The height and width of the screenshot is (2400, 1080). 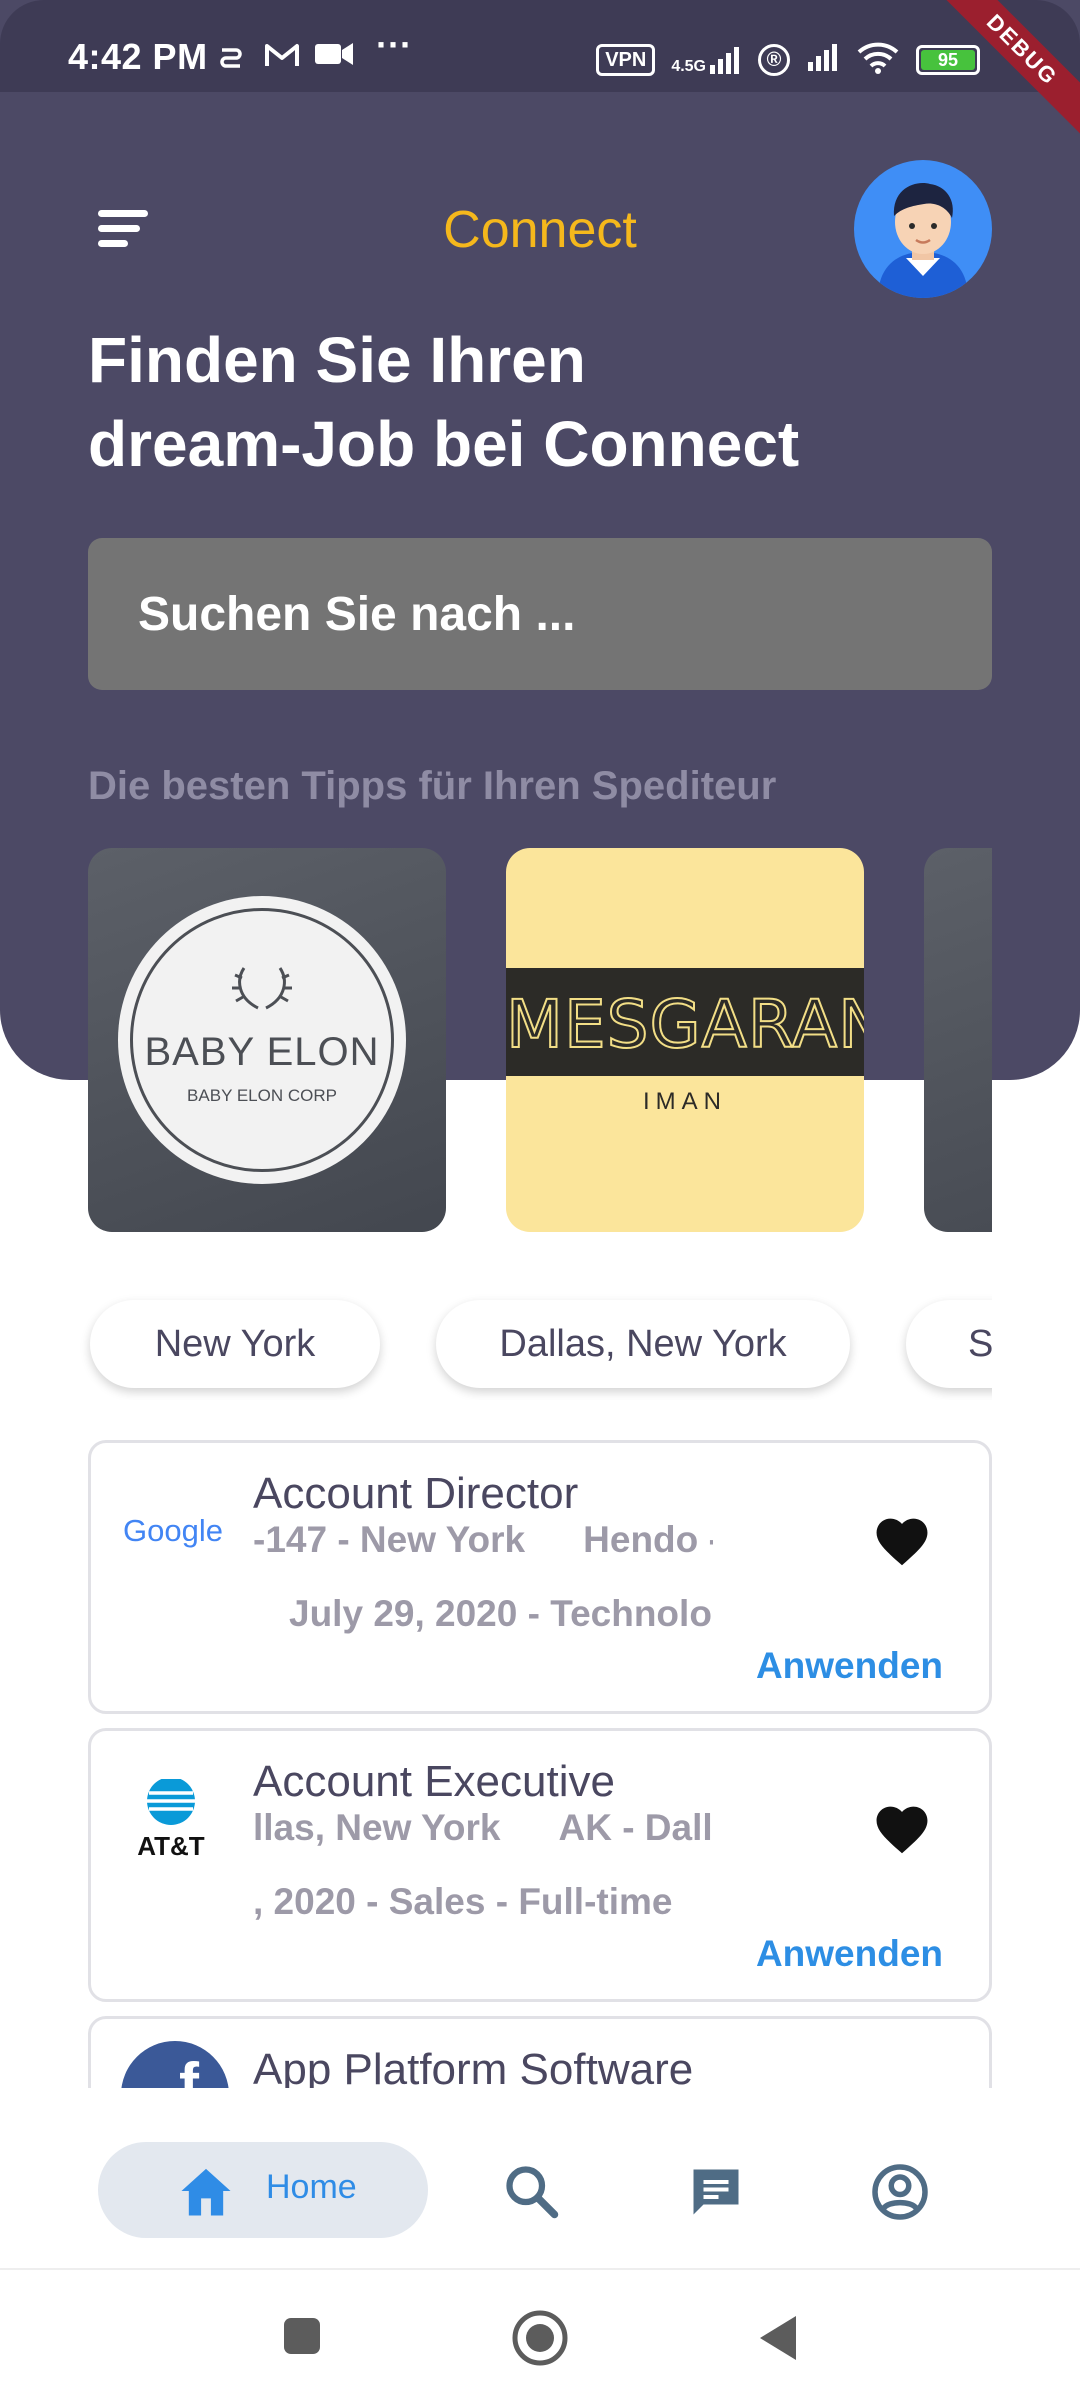 I want to click on location-chip: New York, so click(x=235, y=1344).